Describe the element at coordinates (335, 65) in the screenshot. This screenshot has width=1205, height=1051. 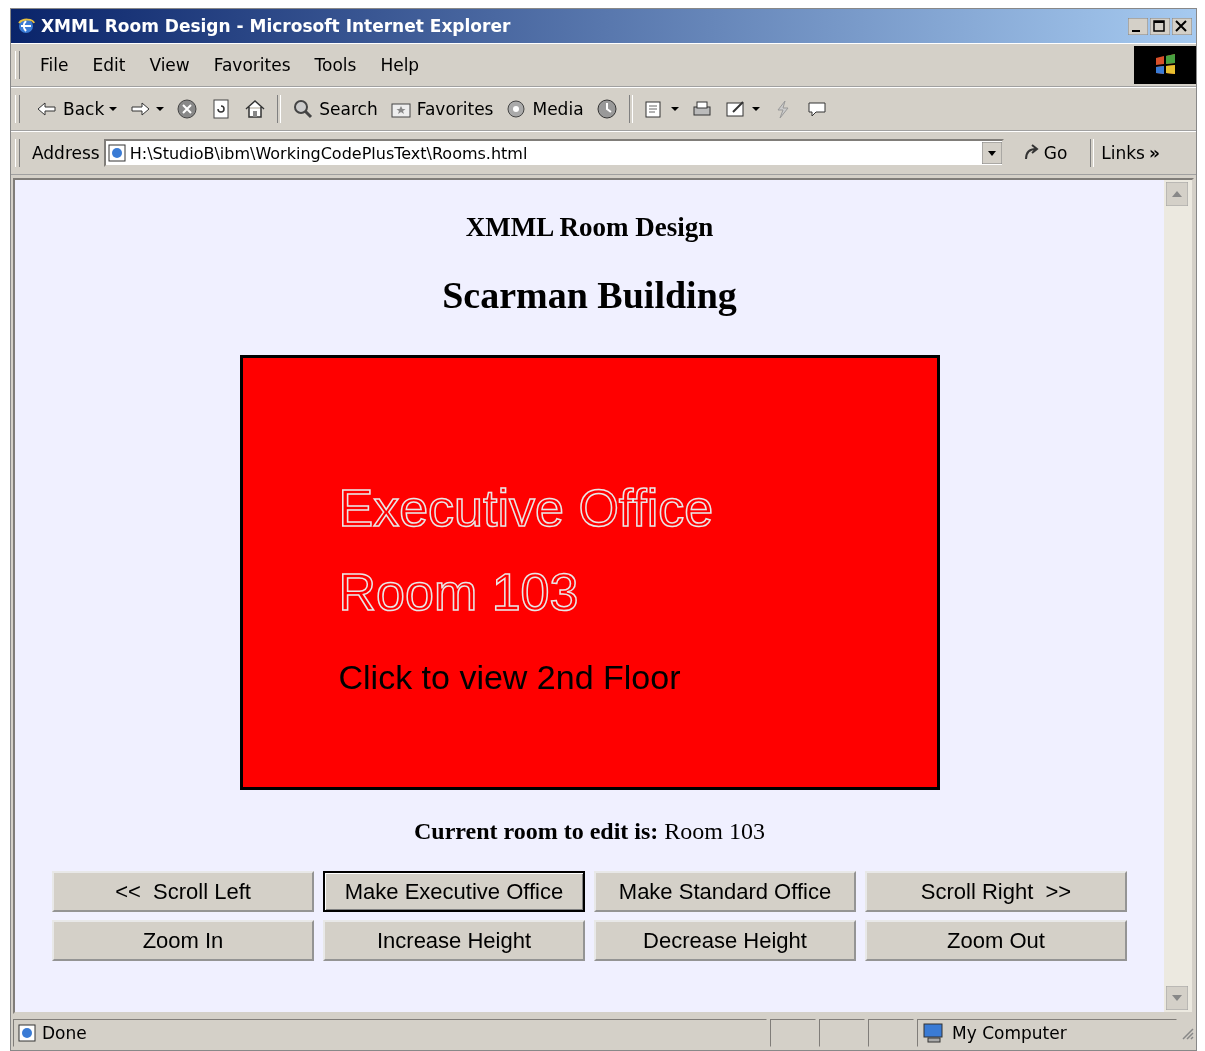
I see `menu-item: Tools` at that location.